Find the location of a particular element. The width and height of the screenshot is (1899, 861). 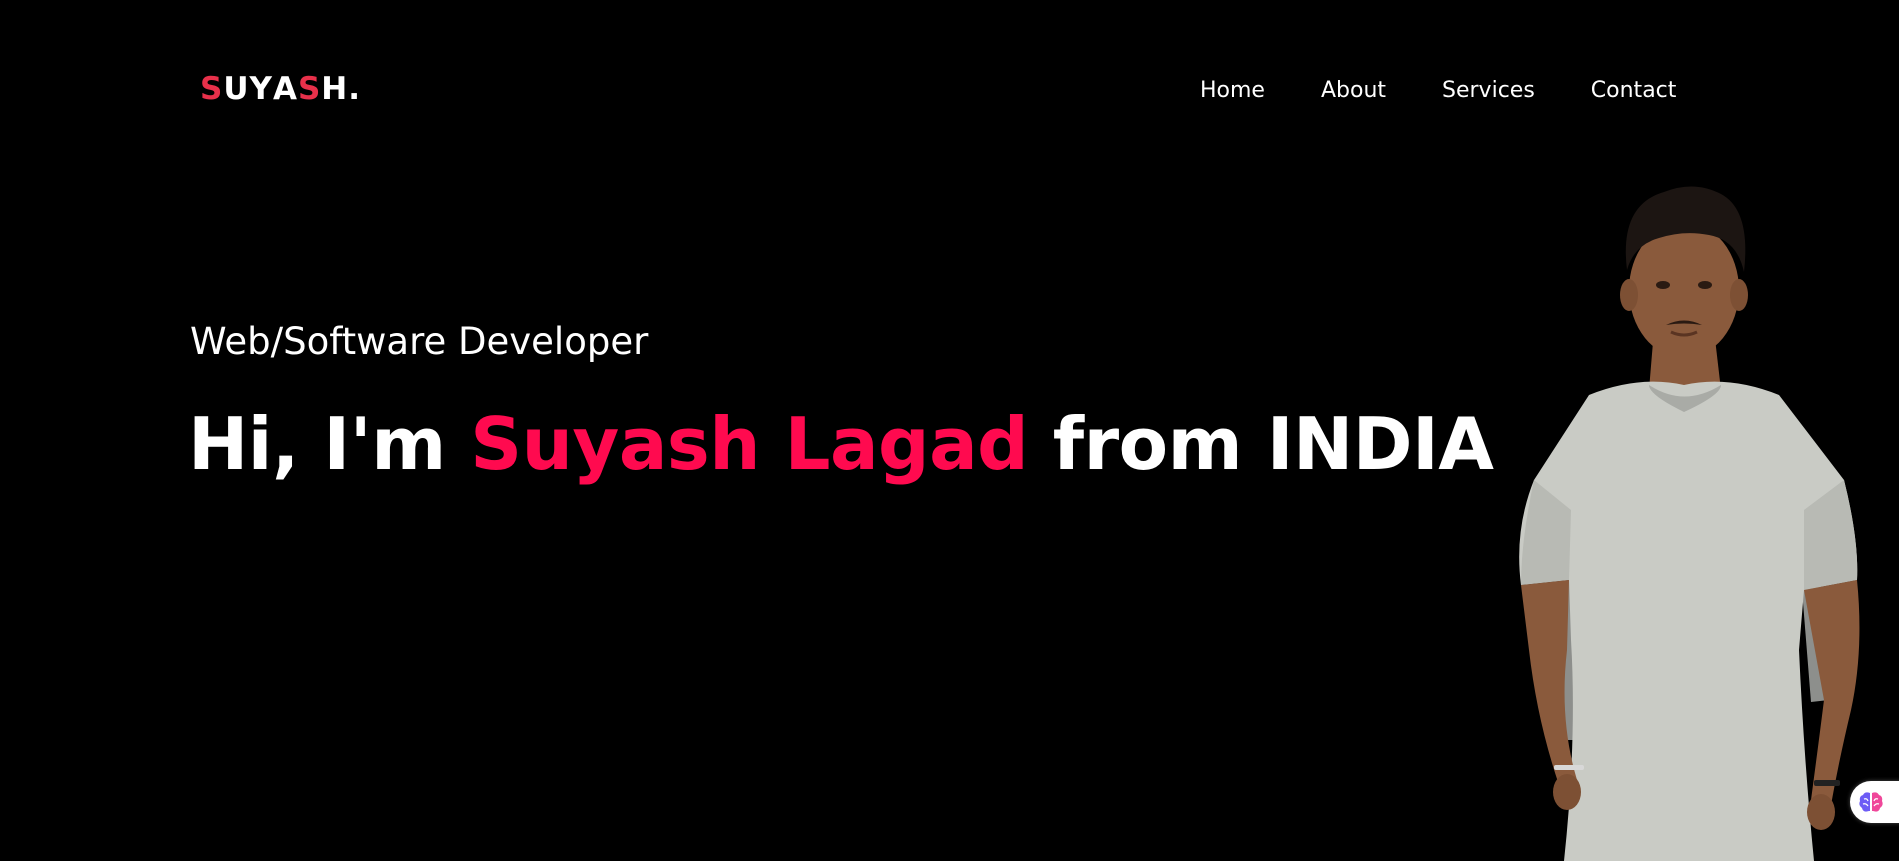

site-logo: SUYASH. is located at coordinates (280, 89).